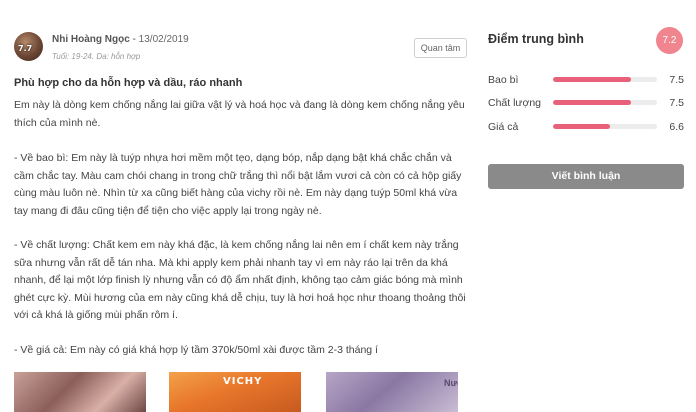 The width and height of the screenshot is (696, 412). I want to click on follow-button: Quan tâm, so click(440, 48).